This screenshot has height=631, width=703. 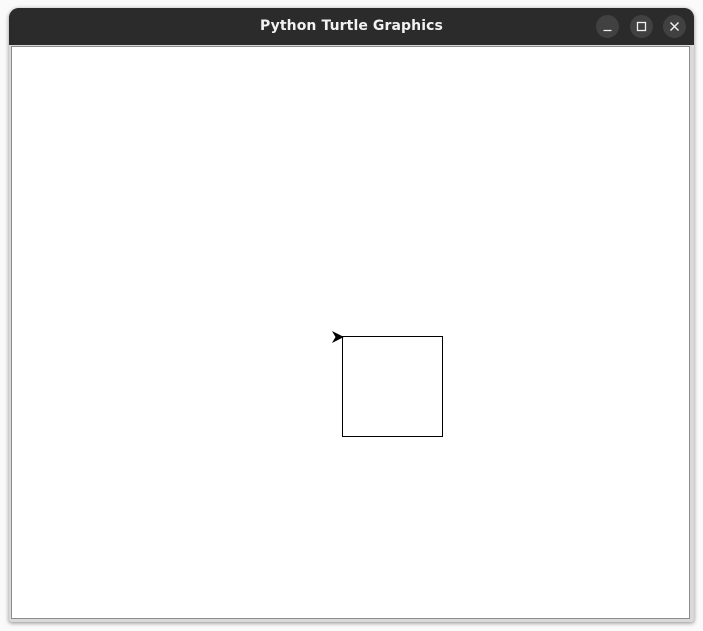 I want to click on close-icon, so click(x=674, y=26).